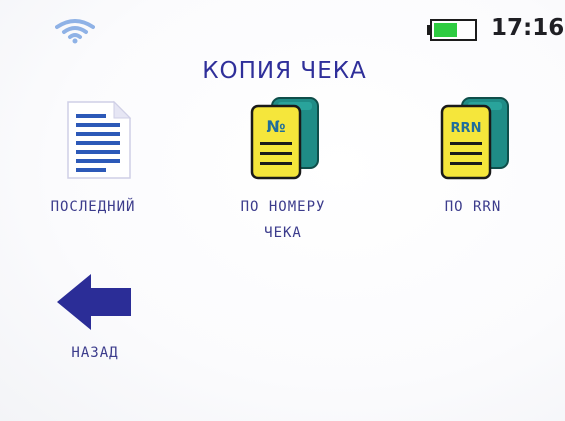 The width and height of the screenshot is (565, 421). Describe the element at coordinates (283, 207) in the screenshot. I see `menu-item-label-line1: ПО НОМЕРУ` at that location.